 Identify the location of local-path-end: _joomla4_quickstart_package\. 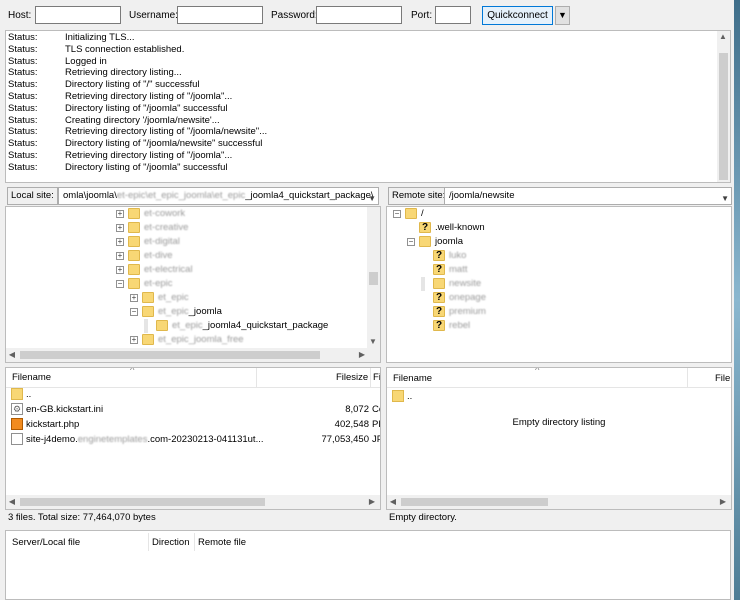
(309, 195).